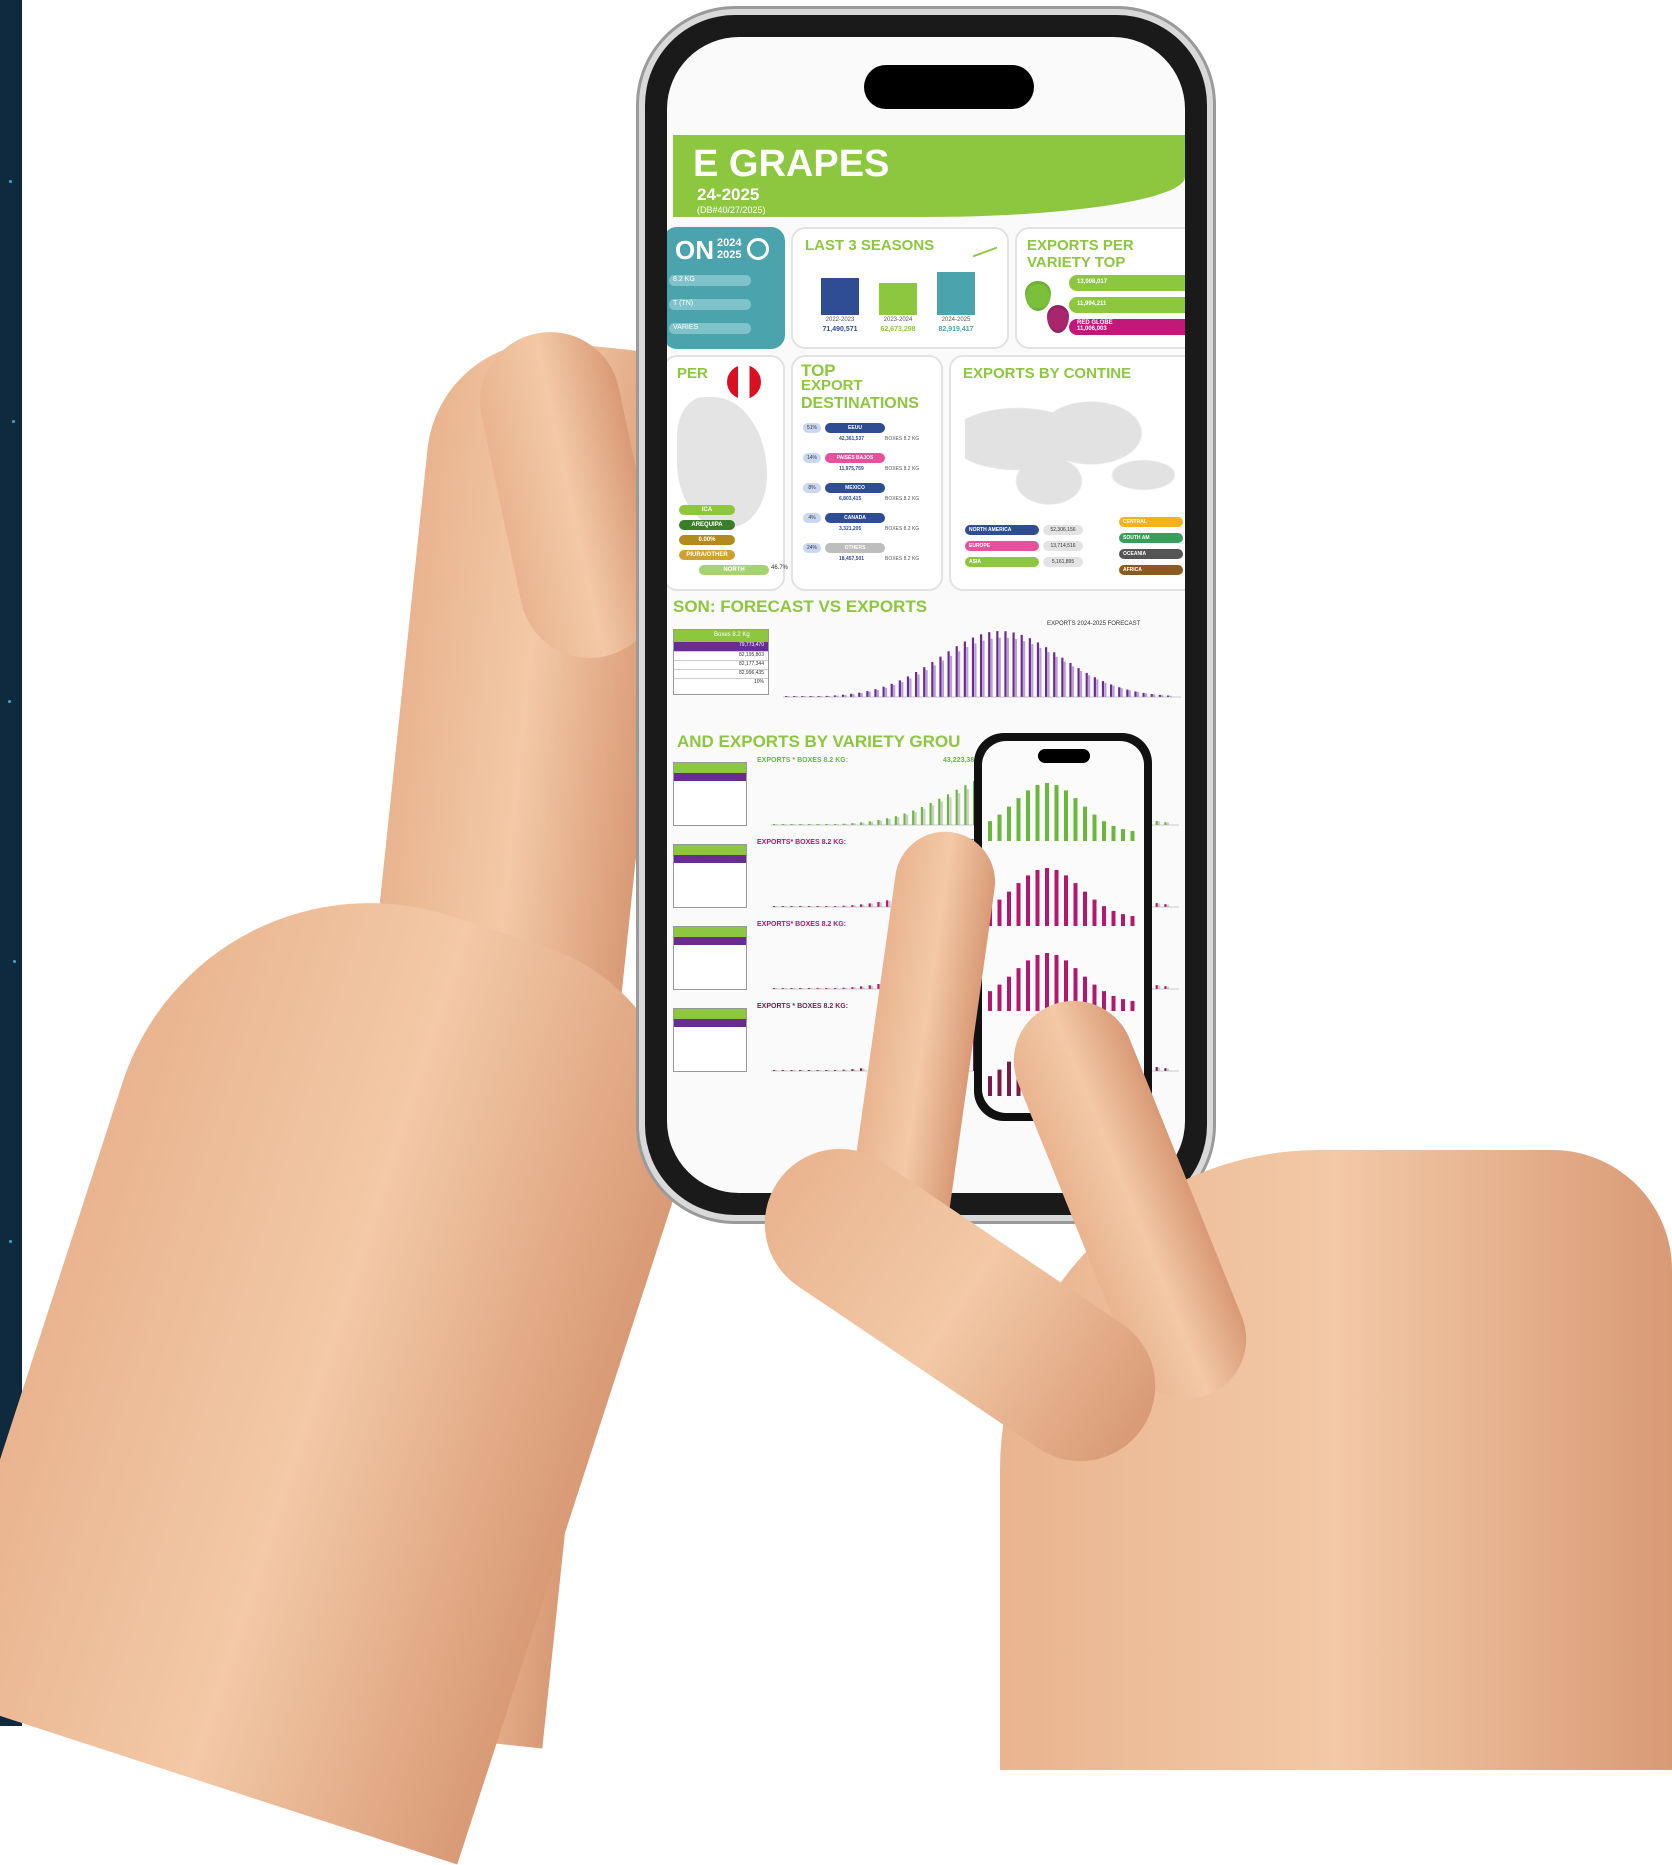 Image resolution: width=1672 pixels, height=1865 pixels. I want to click on forecast-table-row: 10%, so click(721, 682).